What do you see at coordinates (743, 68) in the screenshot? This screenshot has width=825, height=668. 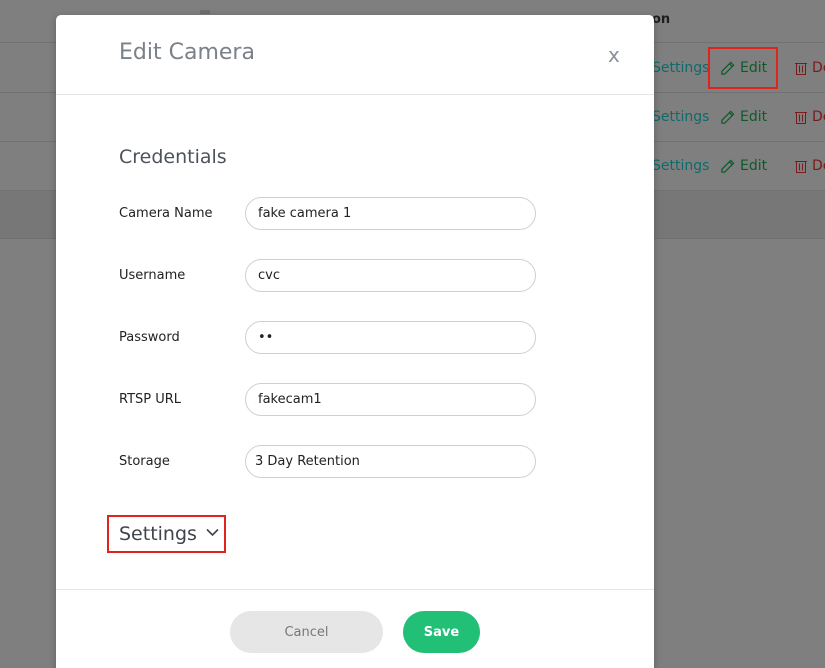 I see `edit-highlight-box` at bounding box center [743, 68].